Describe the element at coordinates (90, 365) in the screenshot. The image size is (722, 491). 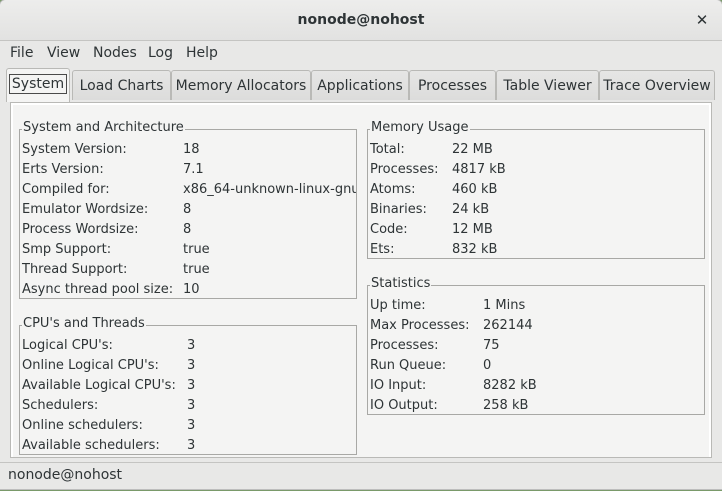
I see `cpu-label: Online Logical CPU's:` at that location.